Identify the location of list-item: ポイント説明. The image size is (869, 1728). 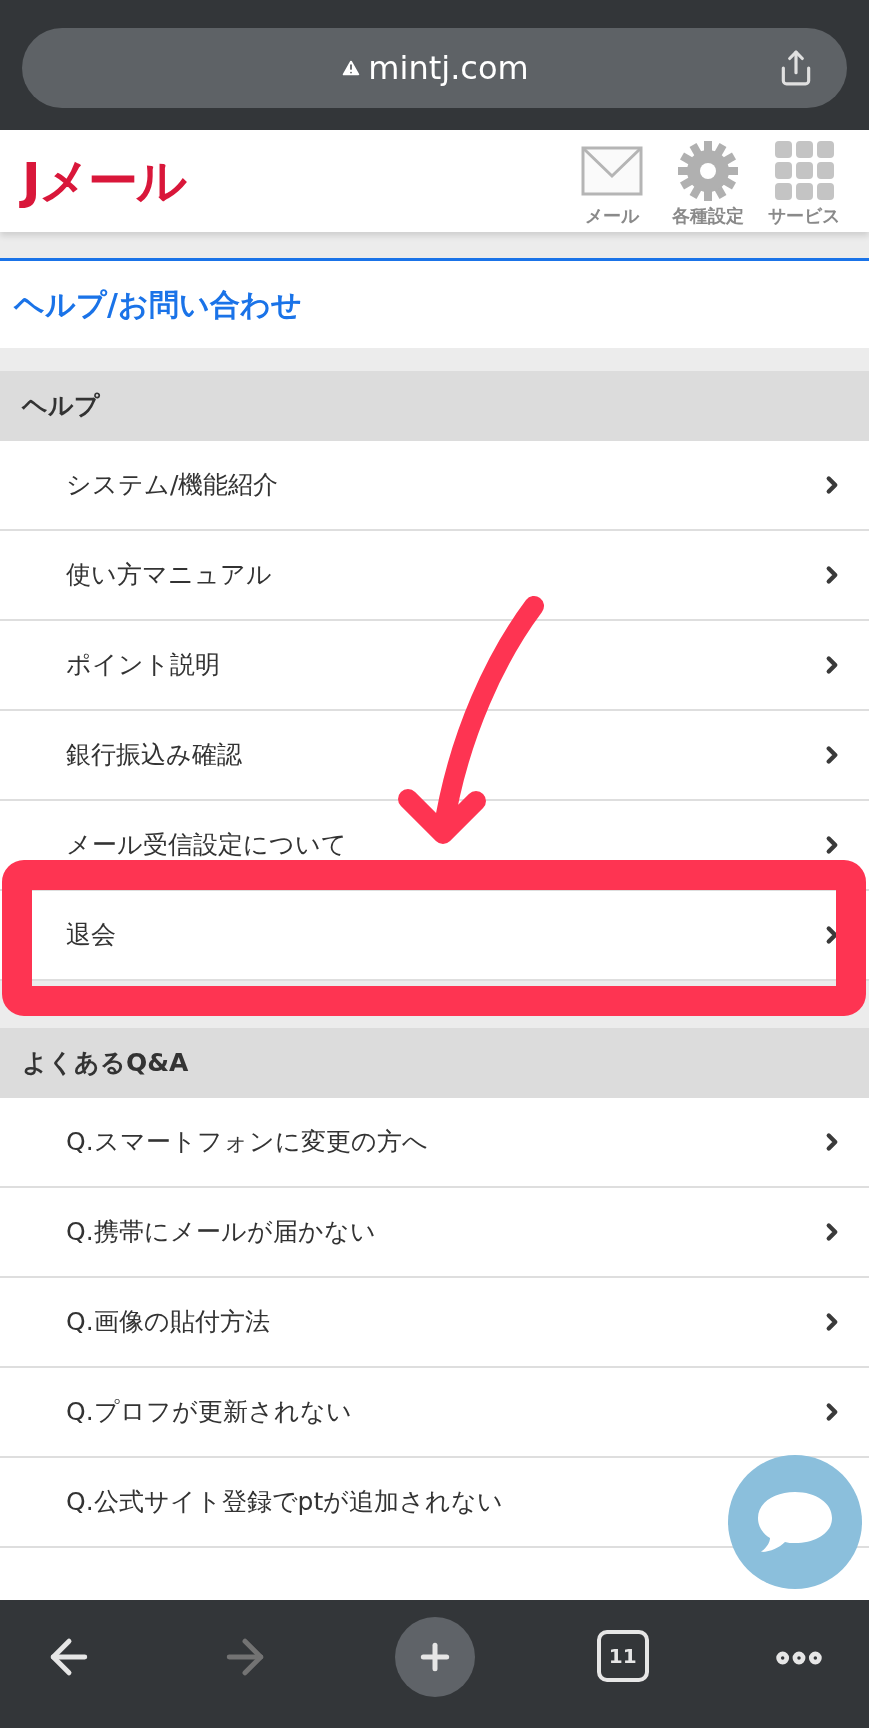
(434, 666).